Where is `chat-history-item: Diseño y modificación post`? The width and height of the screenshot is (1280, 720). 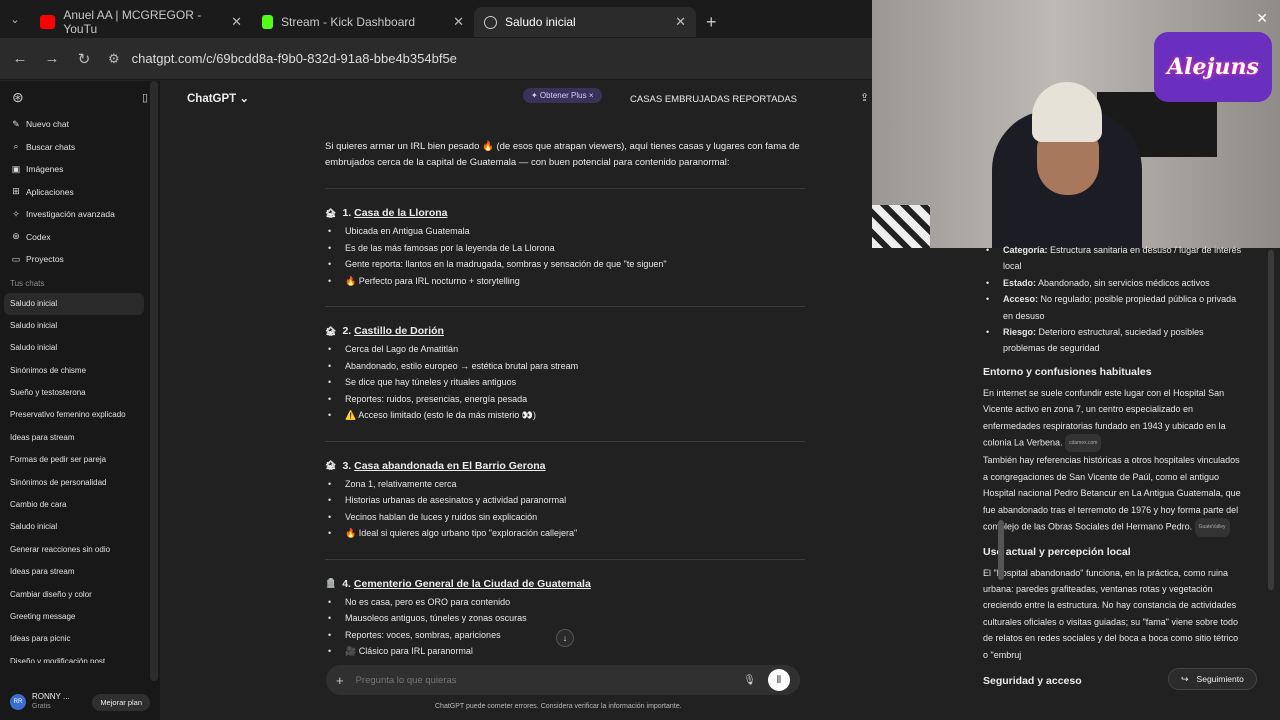 chat-history-item: Diseño y modificación post is located at coordinates (80, 657).